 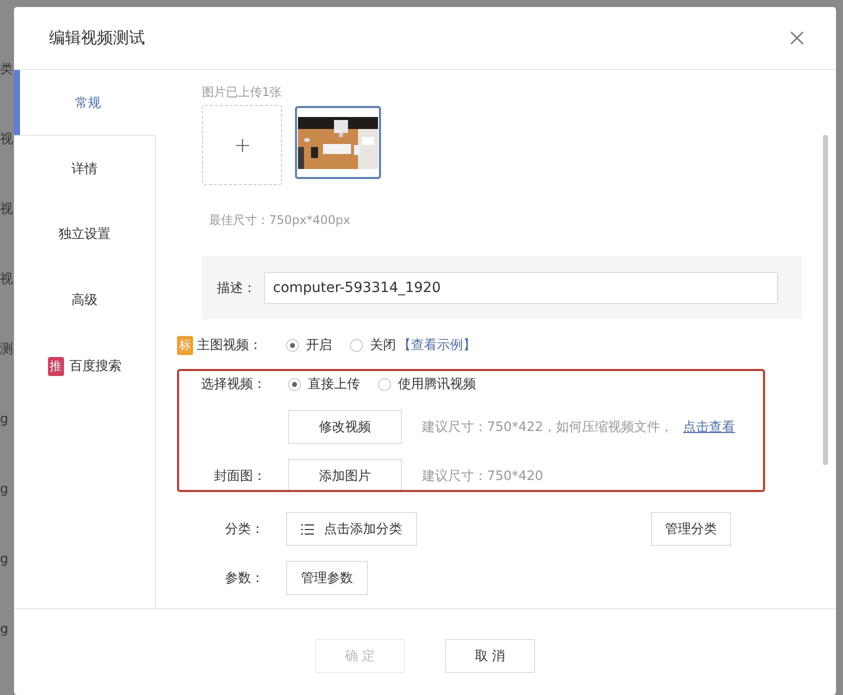 What do you see at coordinates (97, 38) in the screenshot?
I see `dialog-title: 编辑视频测试` at bounding box center [97, 38].